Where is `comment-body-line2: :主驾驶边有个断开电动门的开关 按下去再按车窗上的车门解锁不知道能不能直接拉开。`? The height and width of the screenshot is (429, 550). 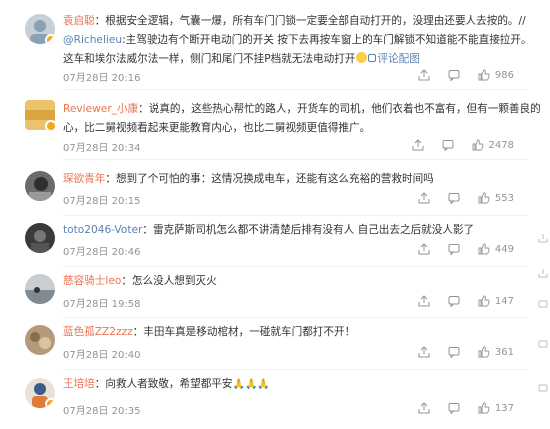 comment-body-line2: :主驾驶边有个断开电动门的开关 按下去再按车窗上的车门解锁不知道能不能直接拉开。 is located at coordinates (327, 40).